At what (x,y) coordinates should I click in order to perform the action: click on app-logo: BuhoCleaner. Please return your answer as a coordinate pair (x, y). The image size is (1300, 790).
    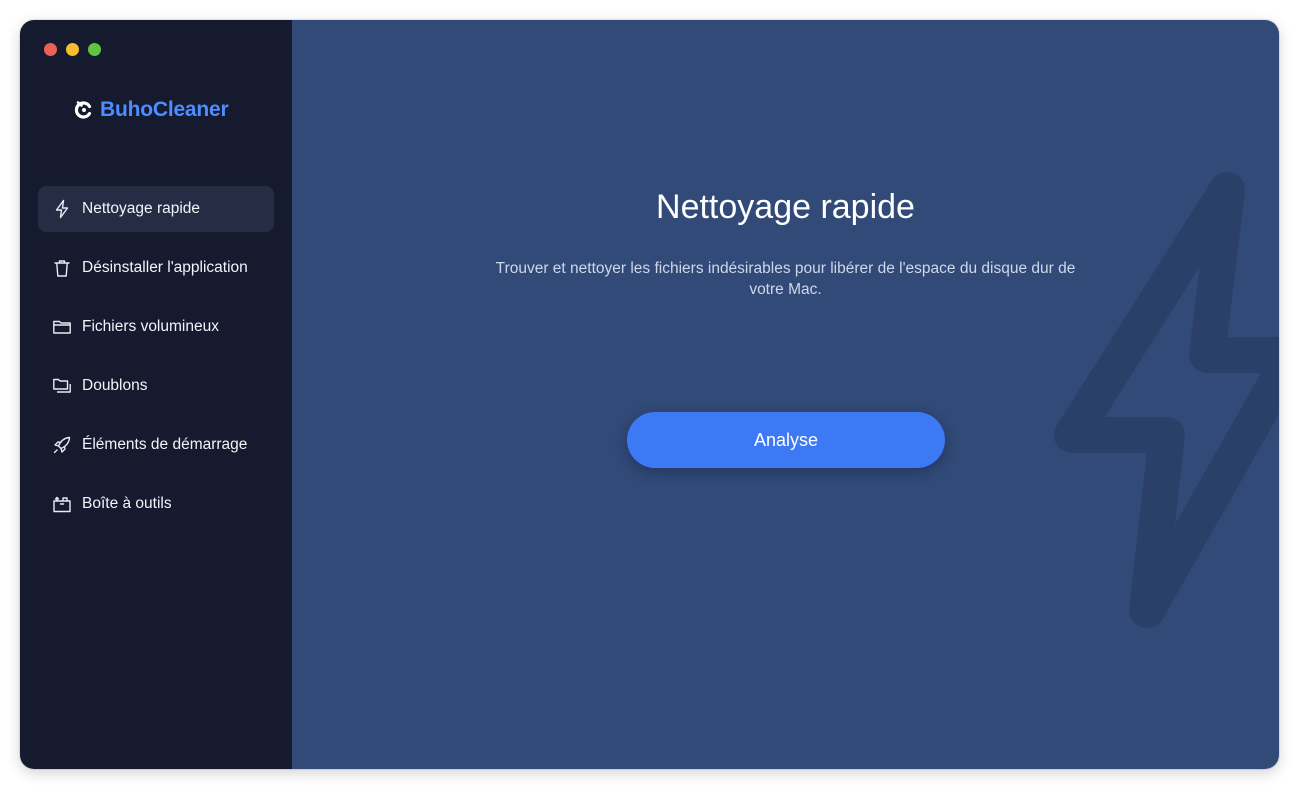
    Looking at the image, I should click on (151, 110).